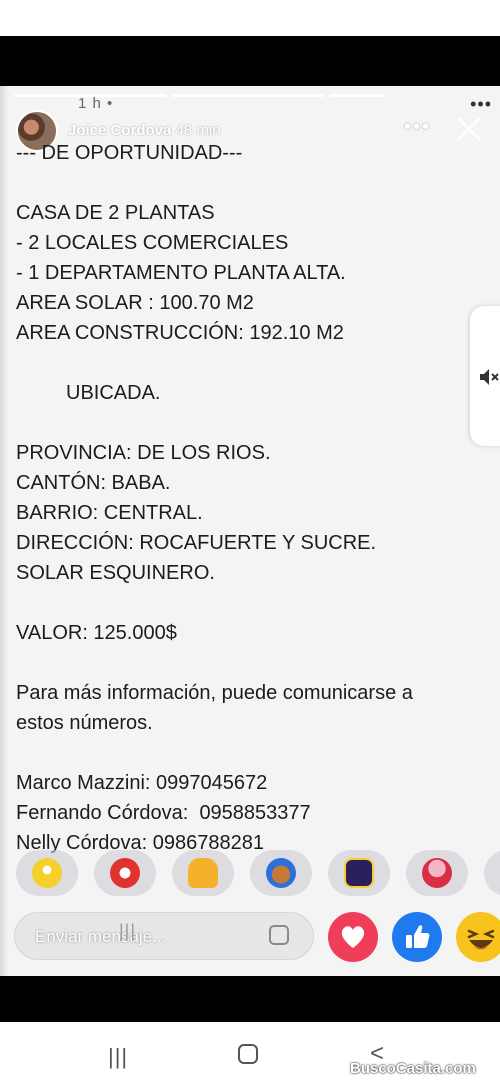 Image resolution: width=500 pixels, height=1083 pixels. I want to click on watermark: BuscoCasita.com, so click(413, 1068).